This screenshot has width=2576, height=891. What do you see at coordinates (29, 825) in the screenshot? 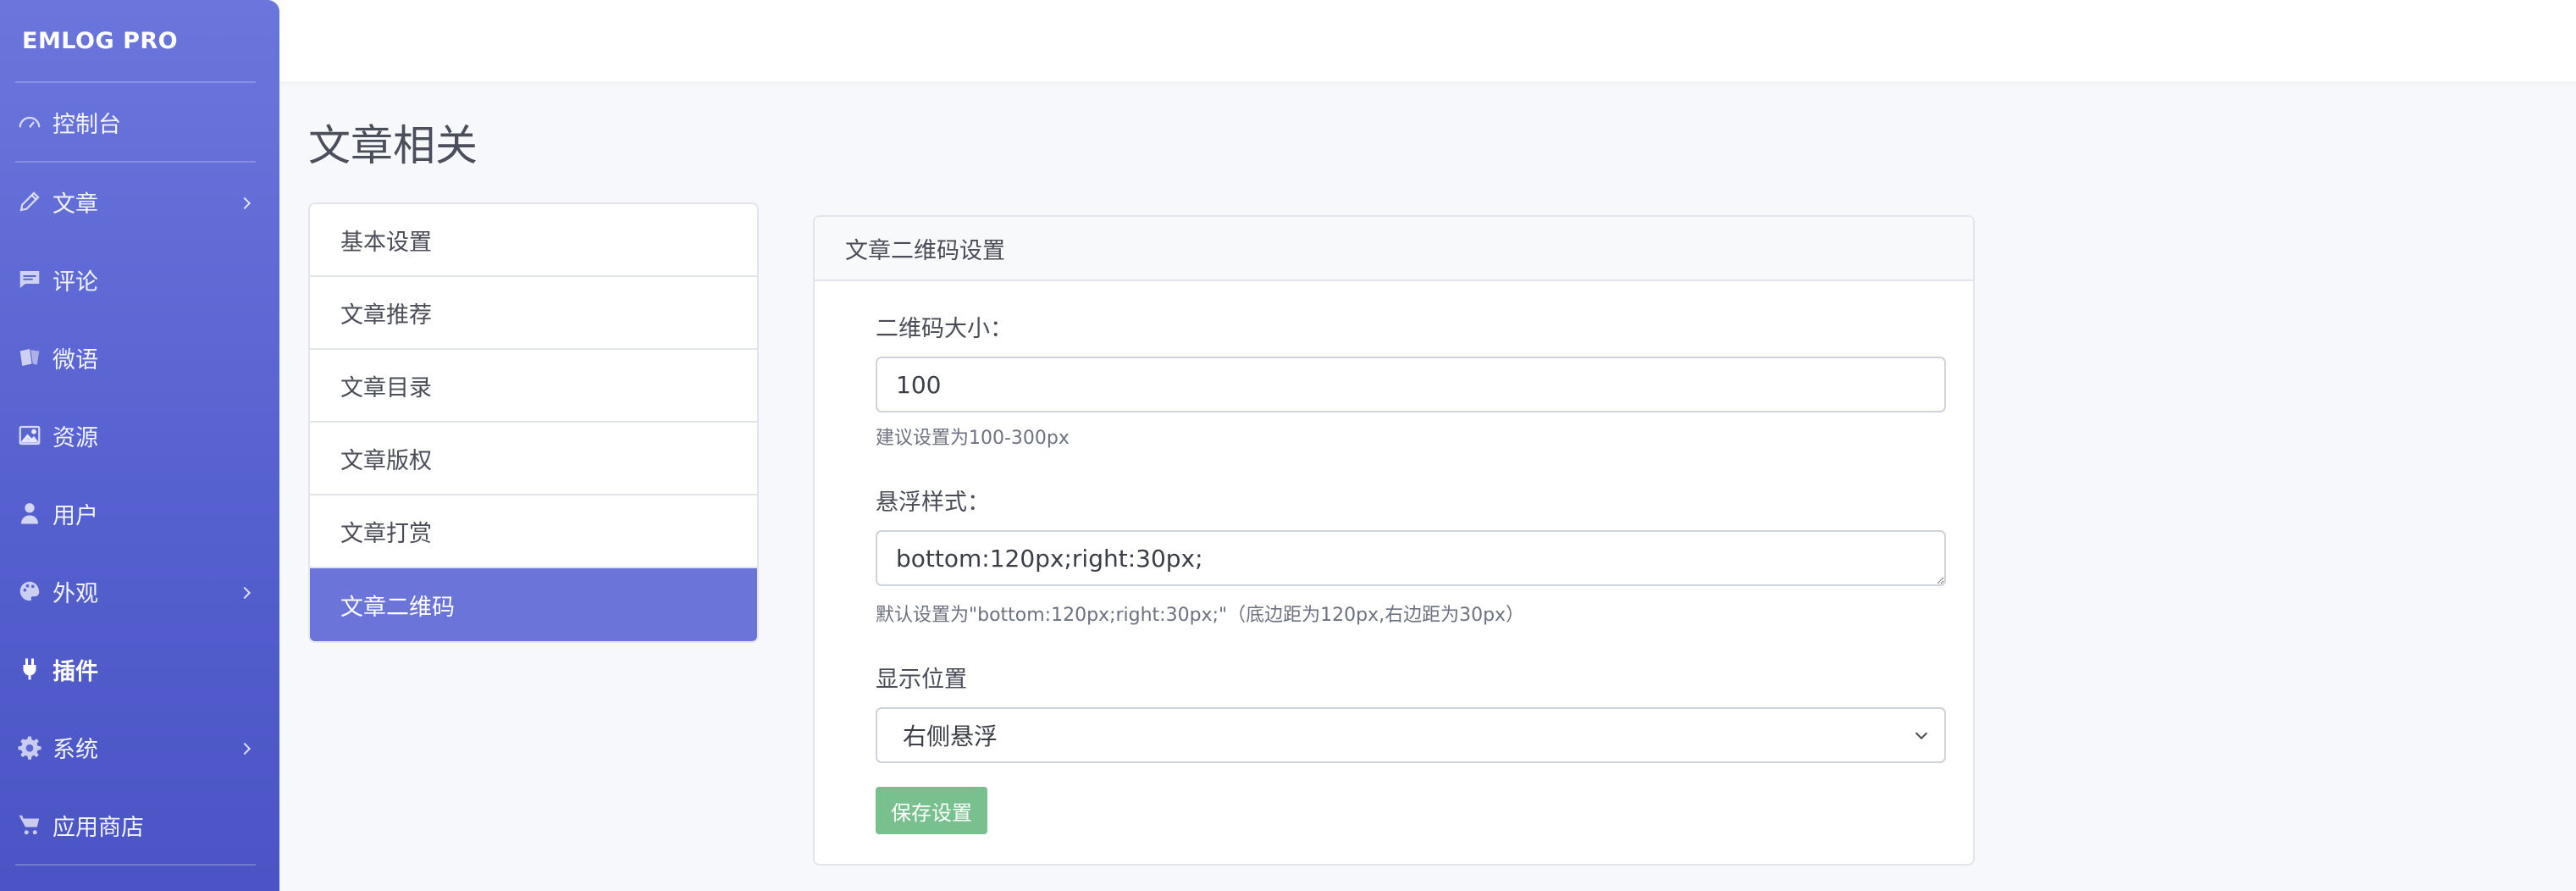
I see `cart-icon` at bounding box center [29, 825].